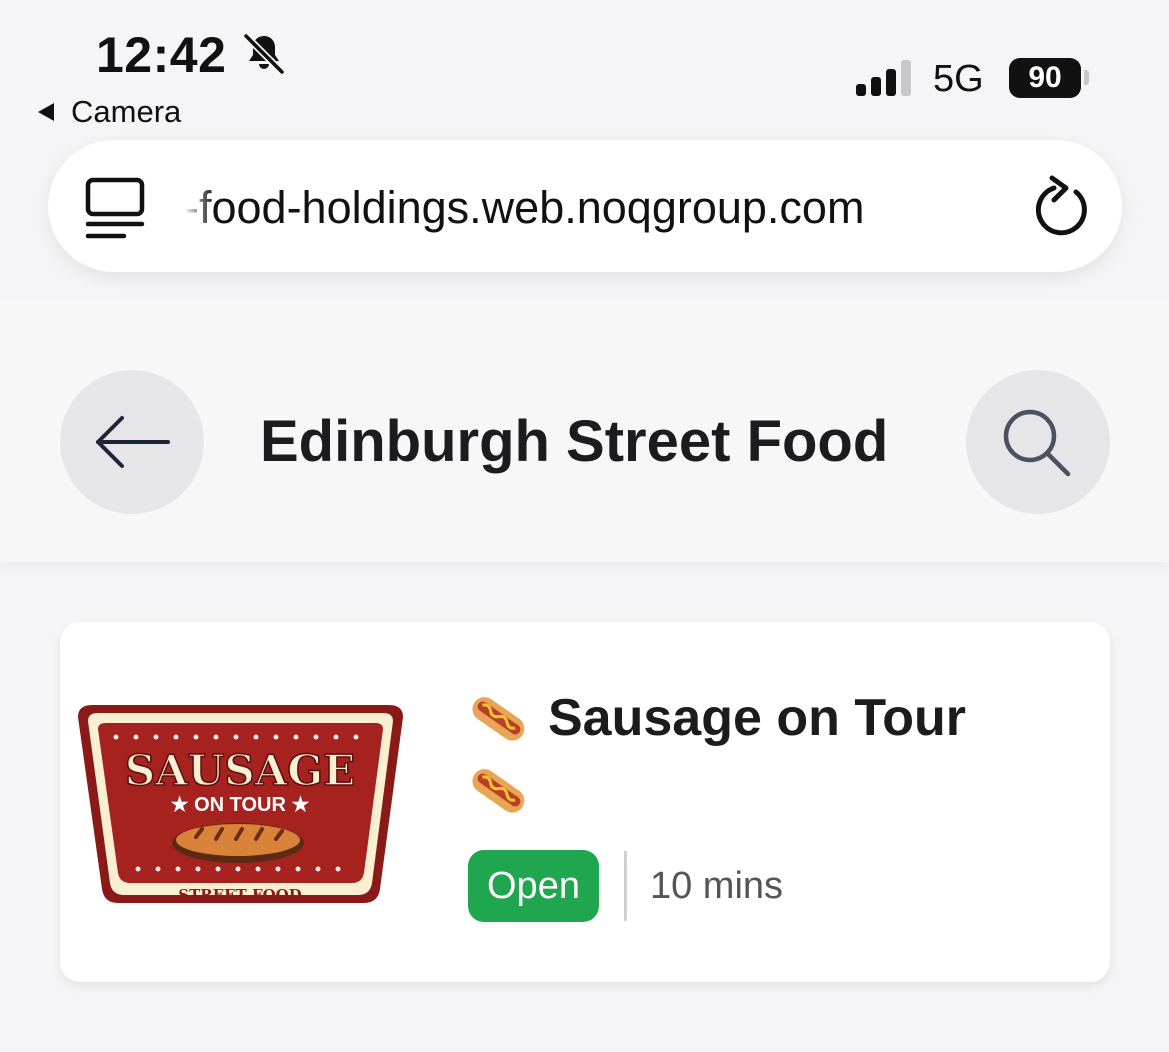 Image resolution: width=1169 pixels, height=1052 pixels. I want to click on page-title: Edinburgh Street Food, so click(574, 441).